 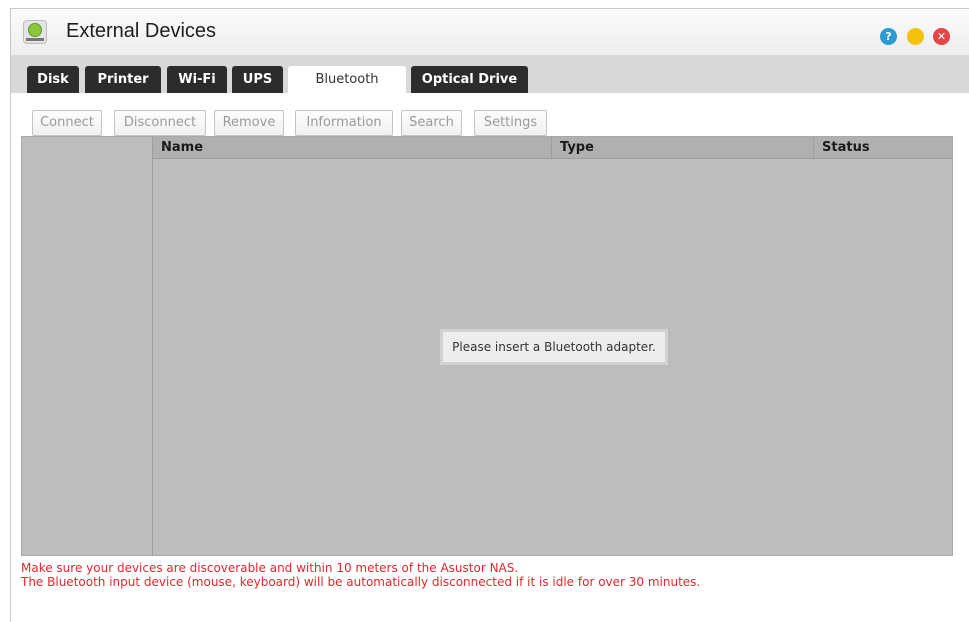 I want to click on column-header-status: Status, so click(x=882, y=148).